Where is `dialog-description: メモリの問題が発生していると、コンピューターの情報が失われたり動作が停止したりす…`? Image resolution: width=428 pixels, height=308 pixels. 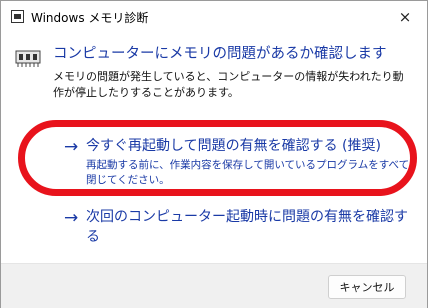
dialog-description: メモリの問題が発生していると、コンピューターの情報が失われたり動作が停止したりす… is located at coordinates (228, 84).